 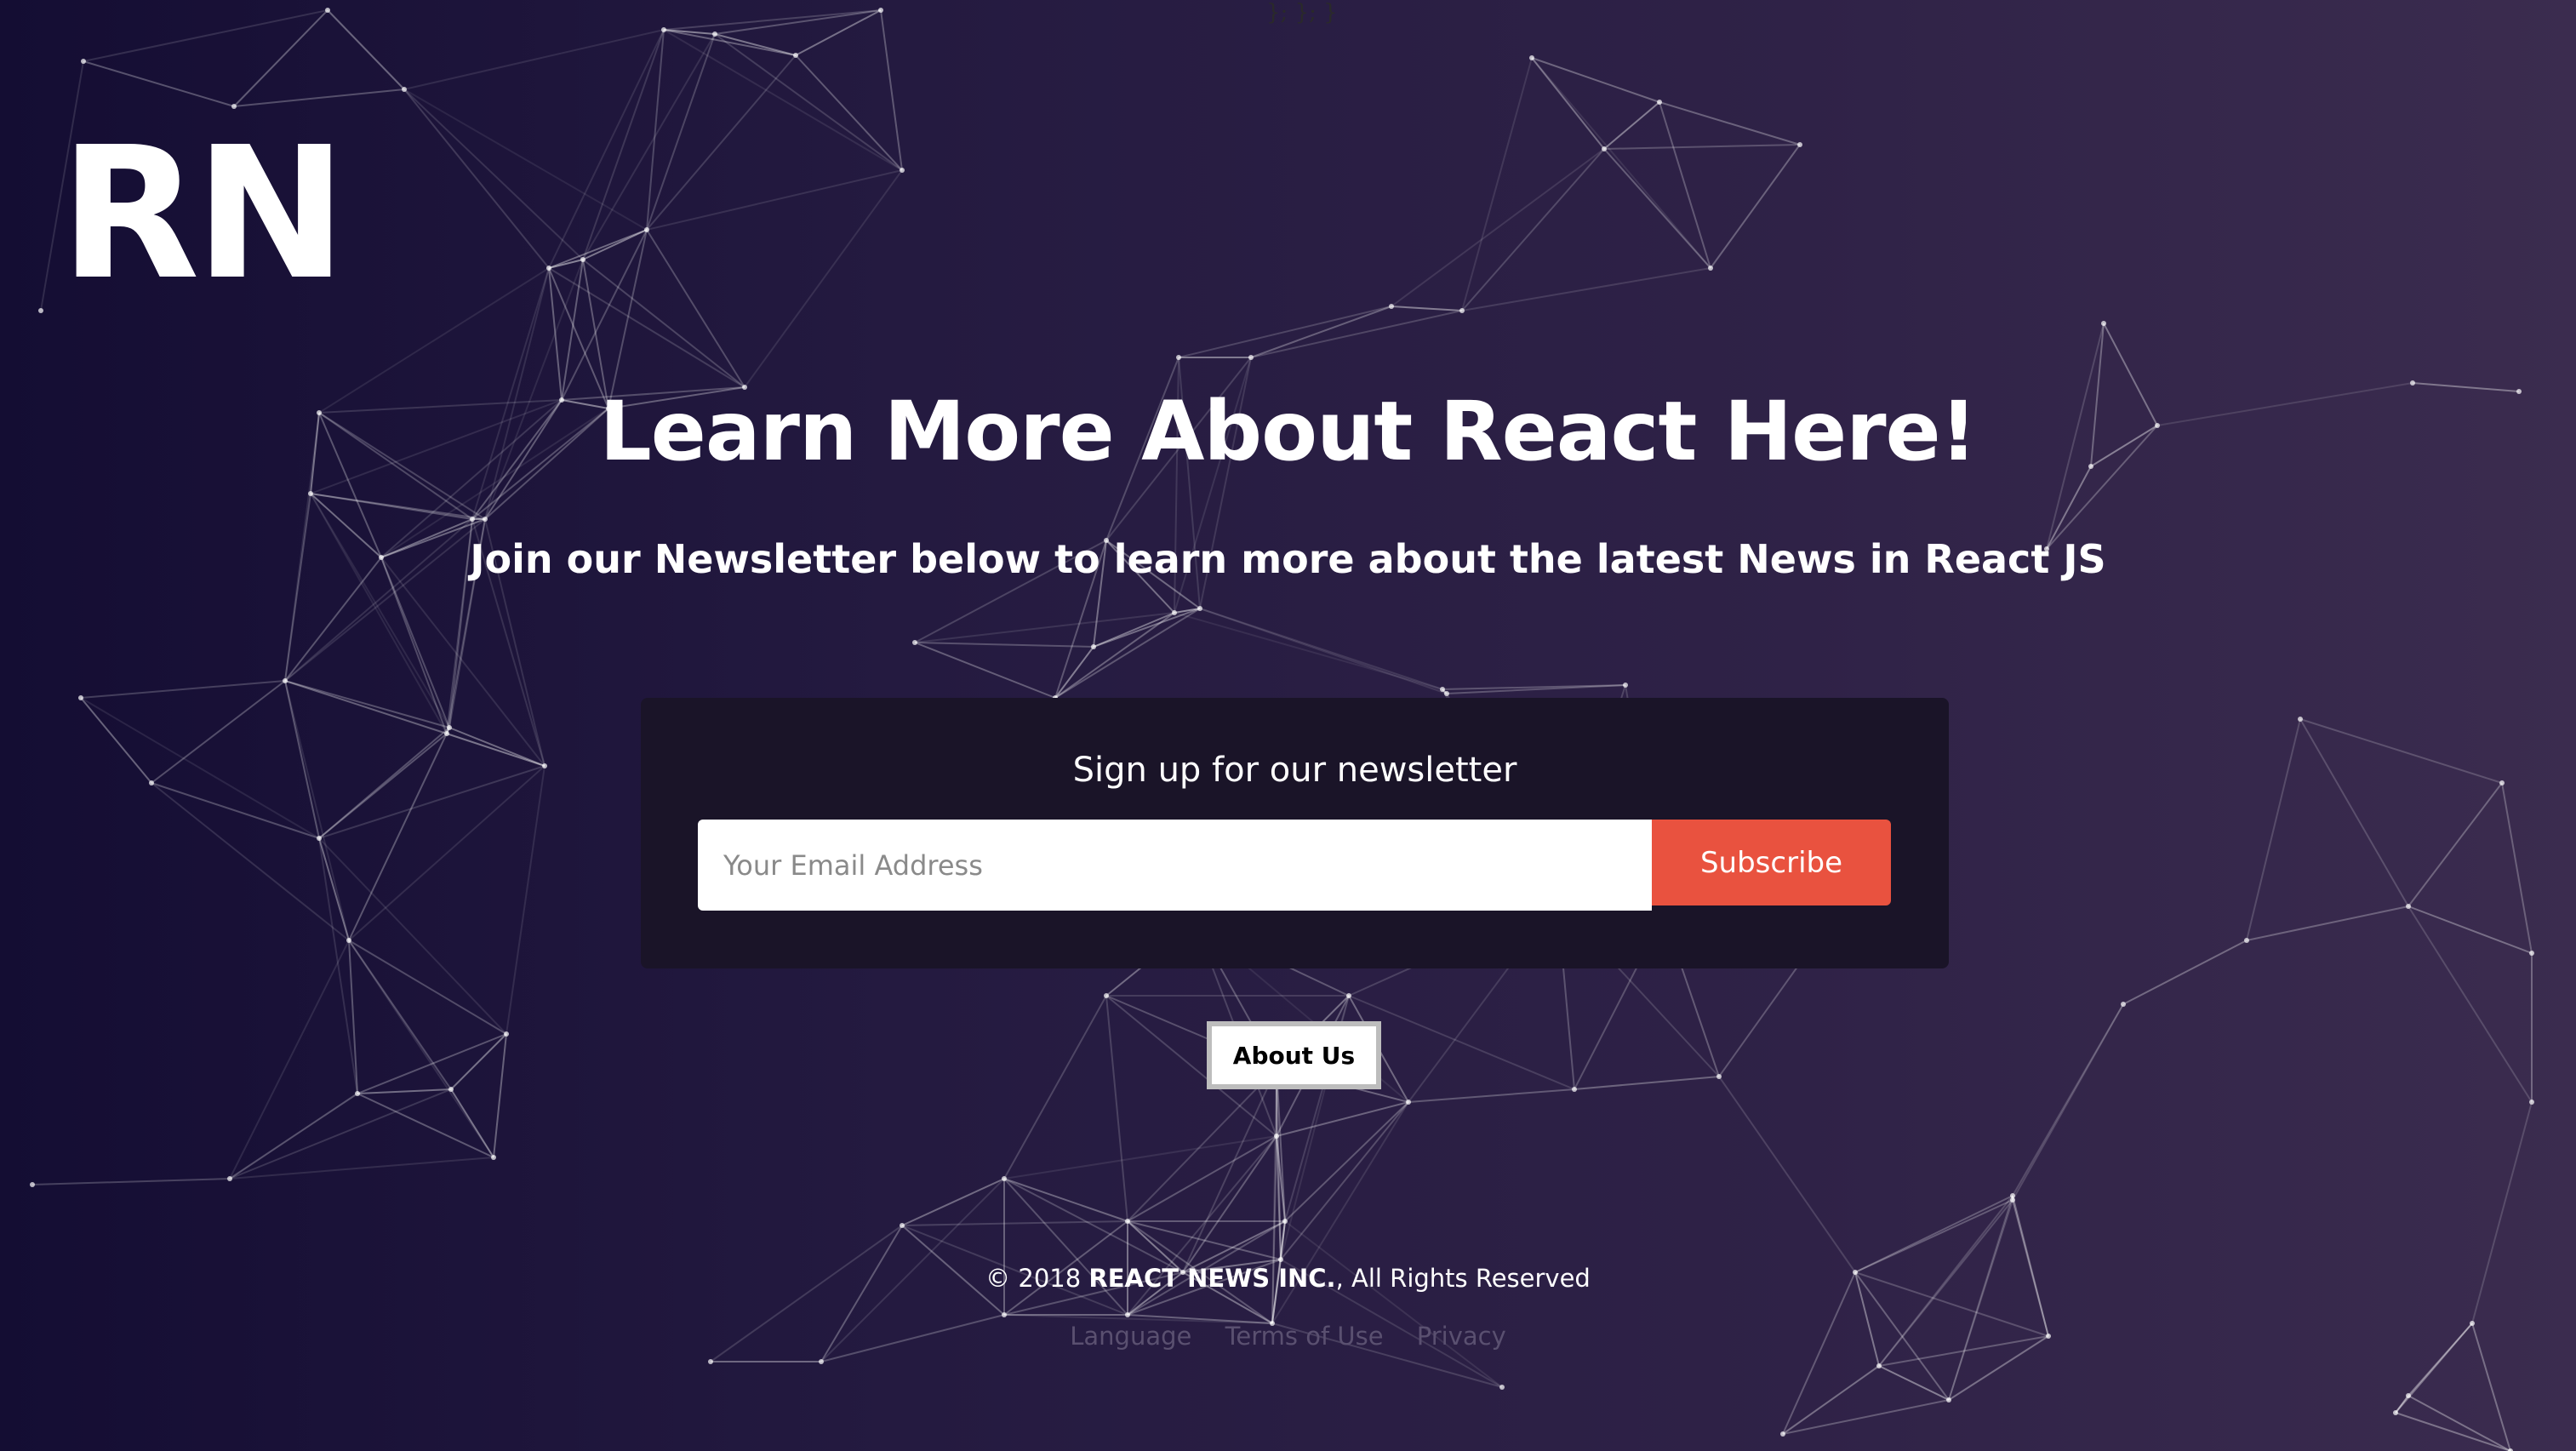 I want to click on footer-link-terms-of-use: Terms of Use, so click(x=1304, y=1336).